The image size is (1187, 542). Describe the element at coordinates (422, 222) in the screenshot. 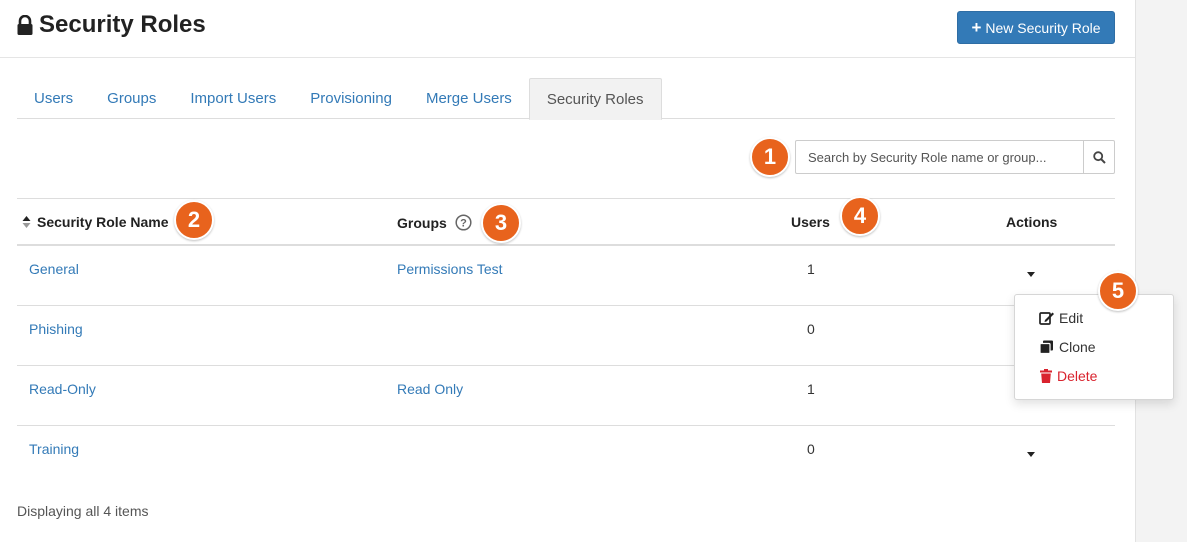

I see `column-header-groups-label: Groups` at that location.